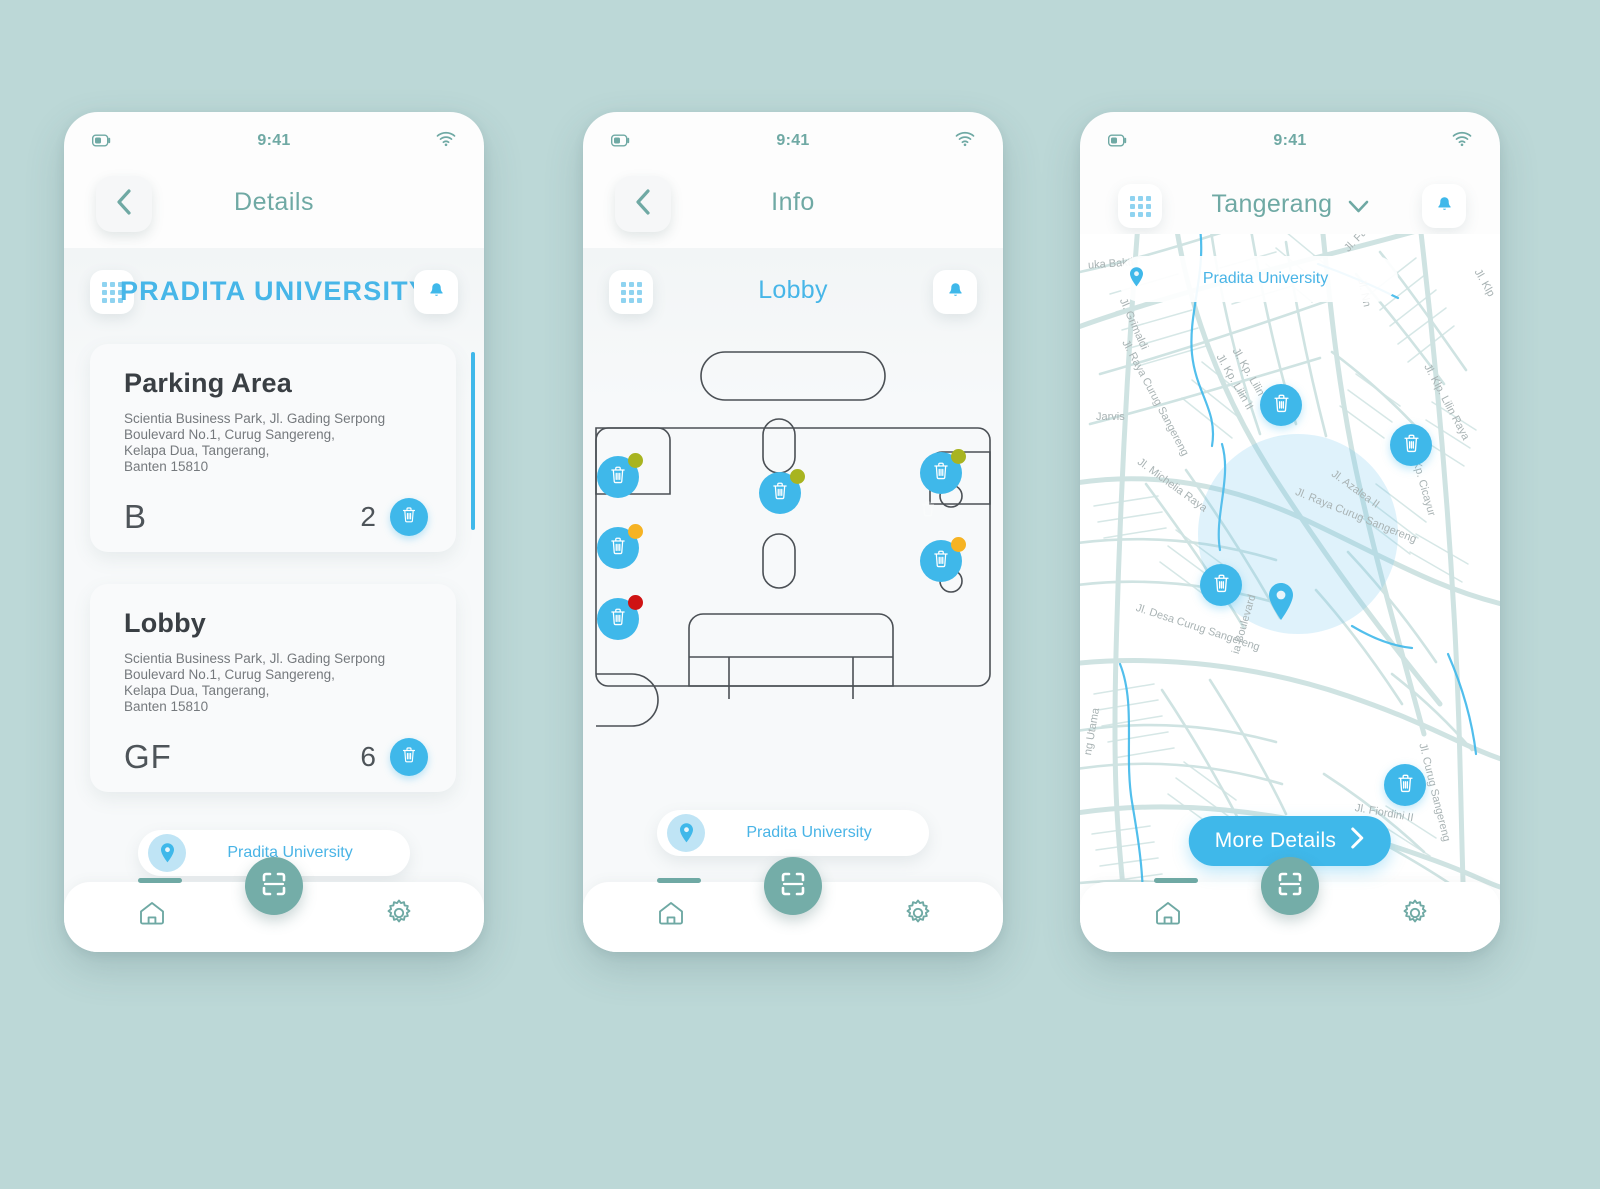 This screenshot has width=1600, height=1189. I want to click on city-name: Tangerang, so click(1272, 204).